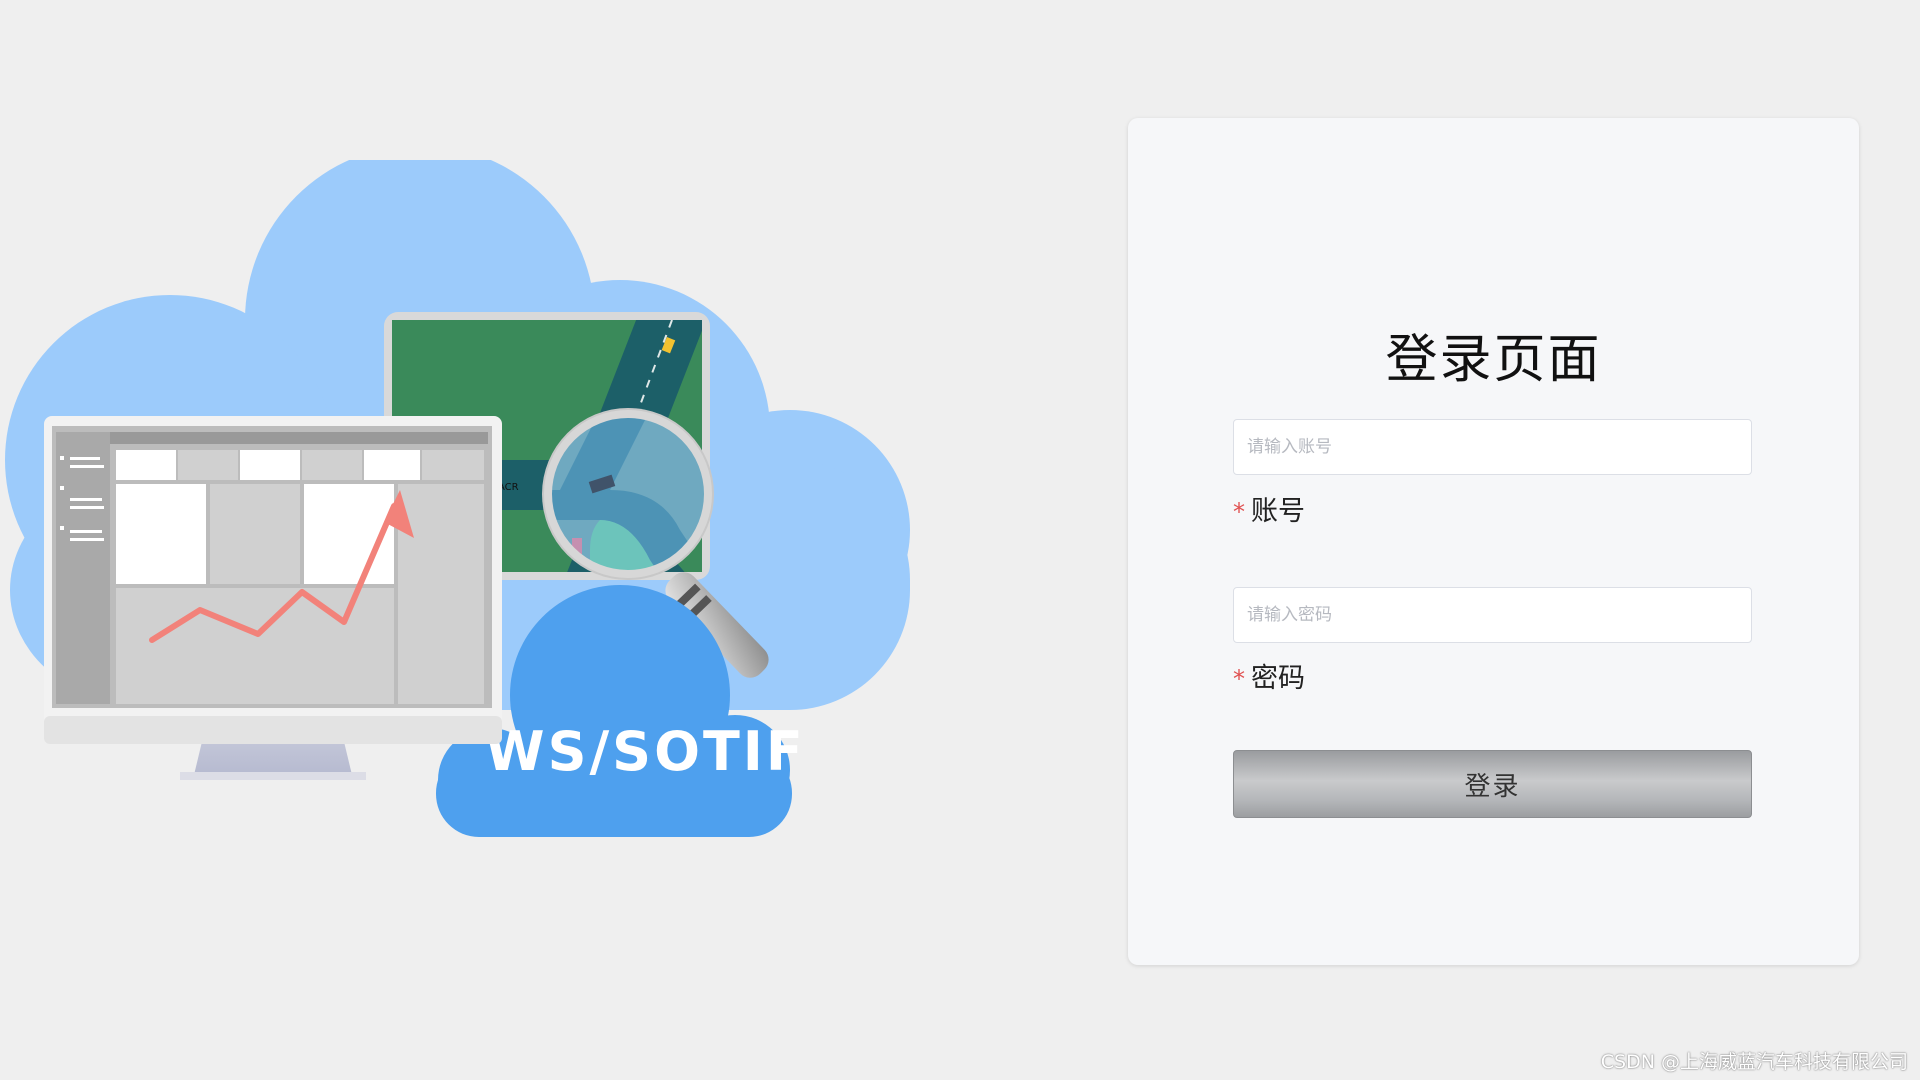 Image resolution: width=1920 pixels, height=1080 pixels. I want to click on login-button: 登录, so click(1492, 784).